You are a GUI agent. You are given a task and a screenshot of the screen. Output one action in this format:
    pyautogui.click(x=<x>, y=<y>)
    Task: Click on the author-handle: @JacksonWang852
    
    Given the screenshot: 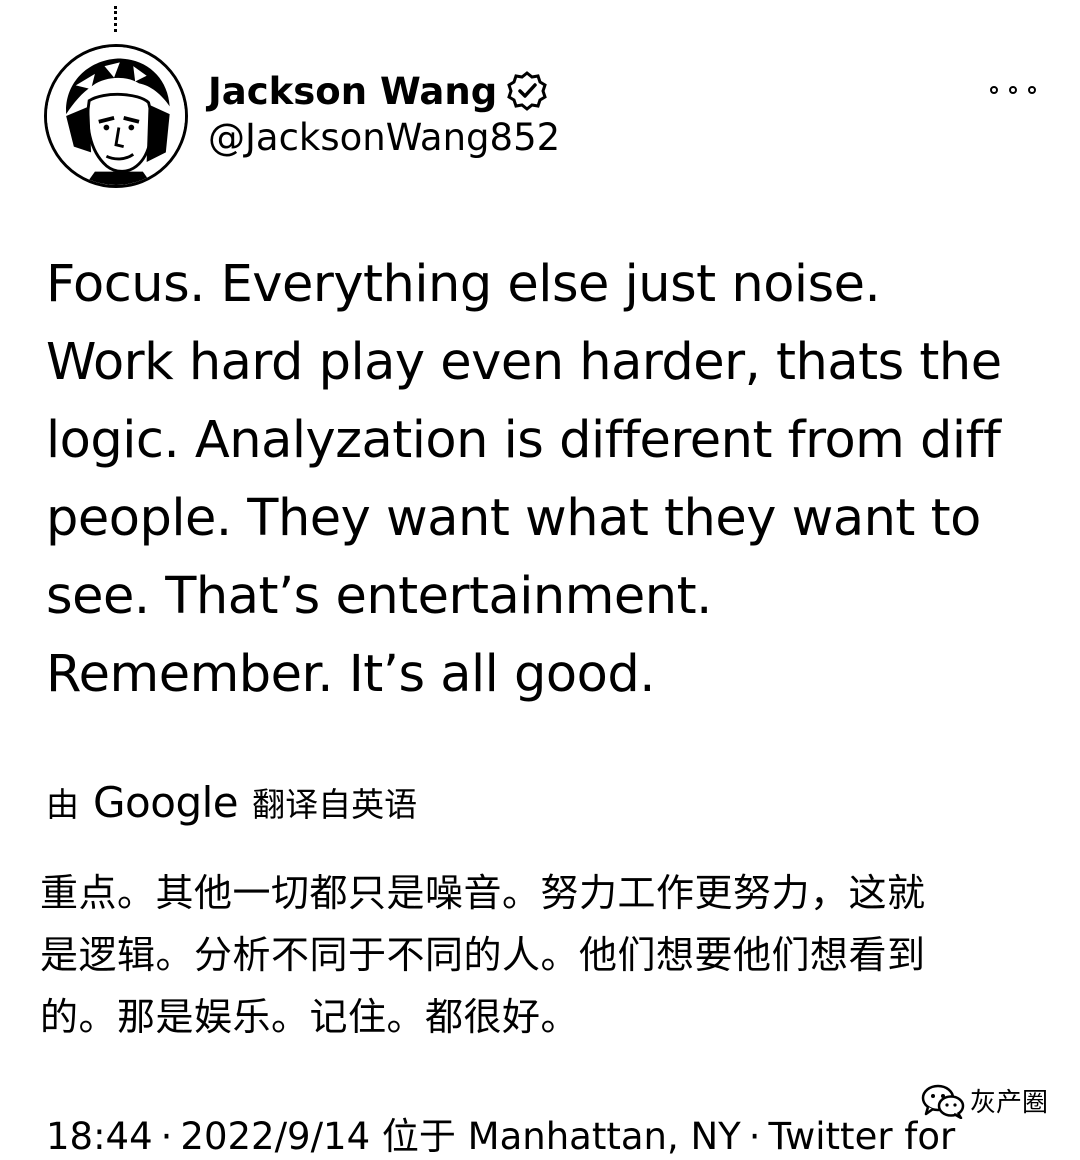 What is the action you would take?
    pyautogui.click(x=384, y=137)
    